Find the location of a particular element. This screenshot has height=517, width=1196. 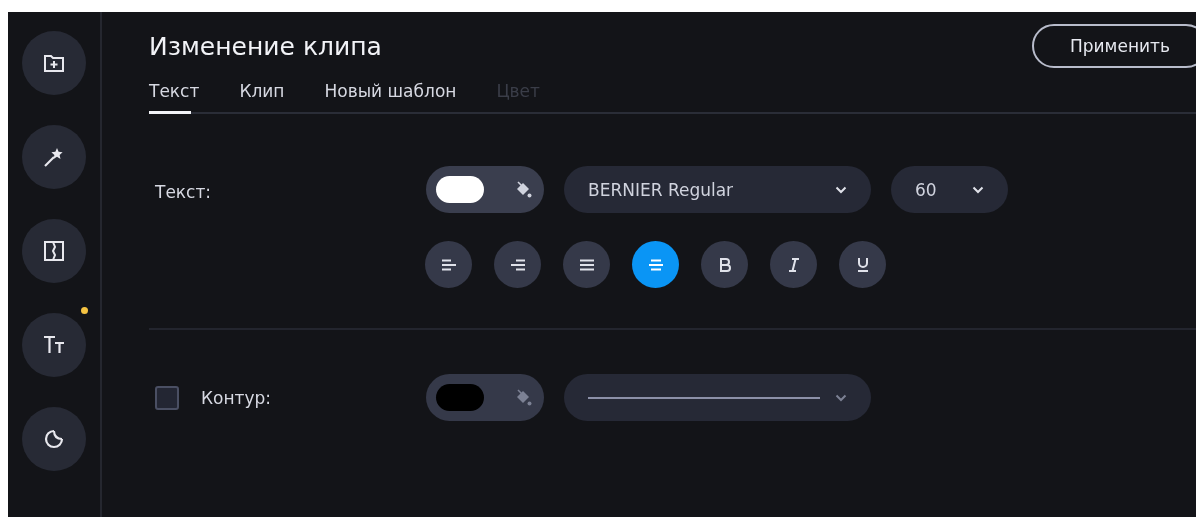

bold-icon is located at coordinates (724, 264).